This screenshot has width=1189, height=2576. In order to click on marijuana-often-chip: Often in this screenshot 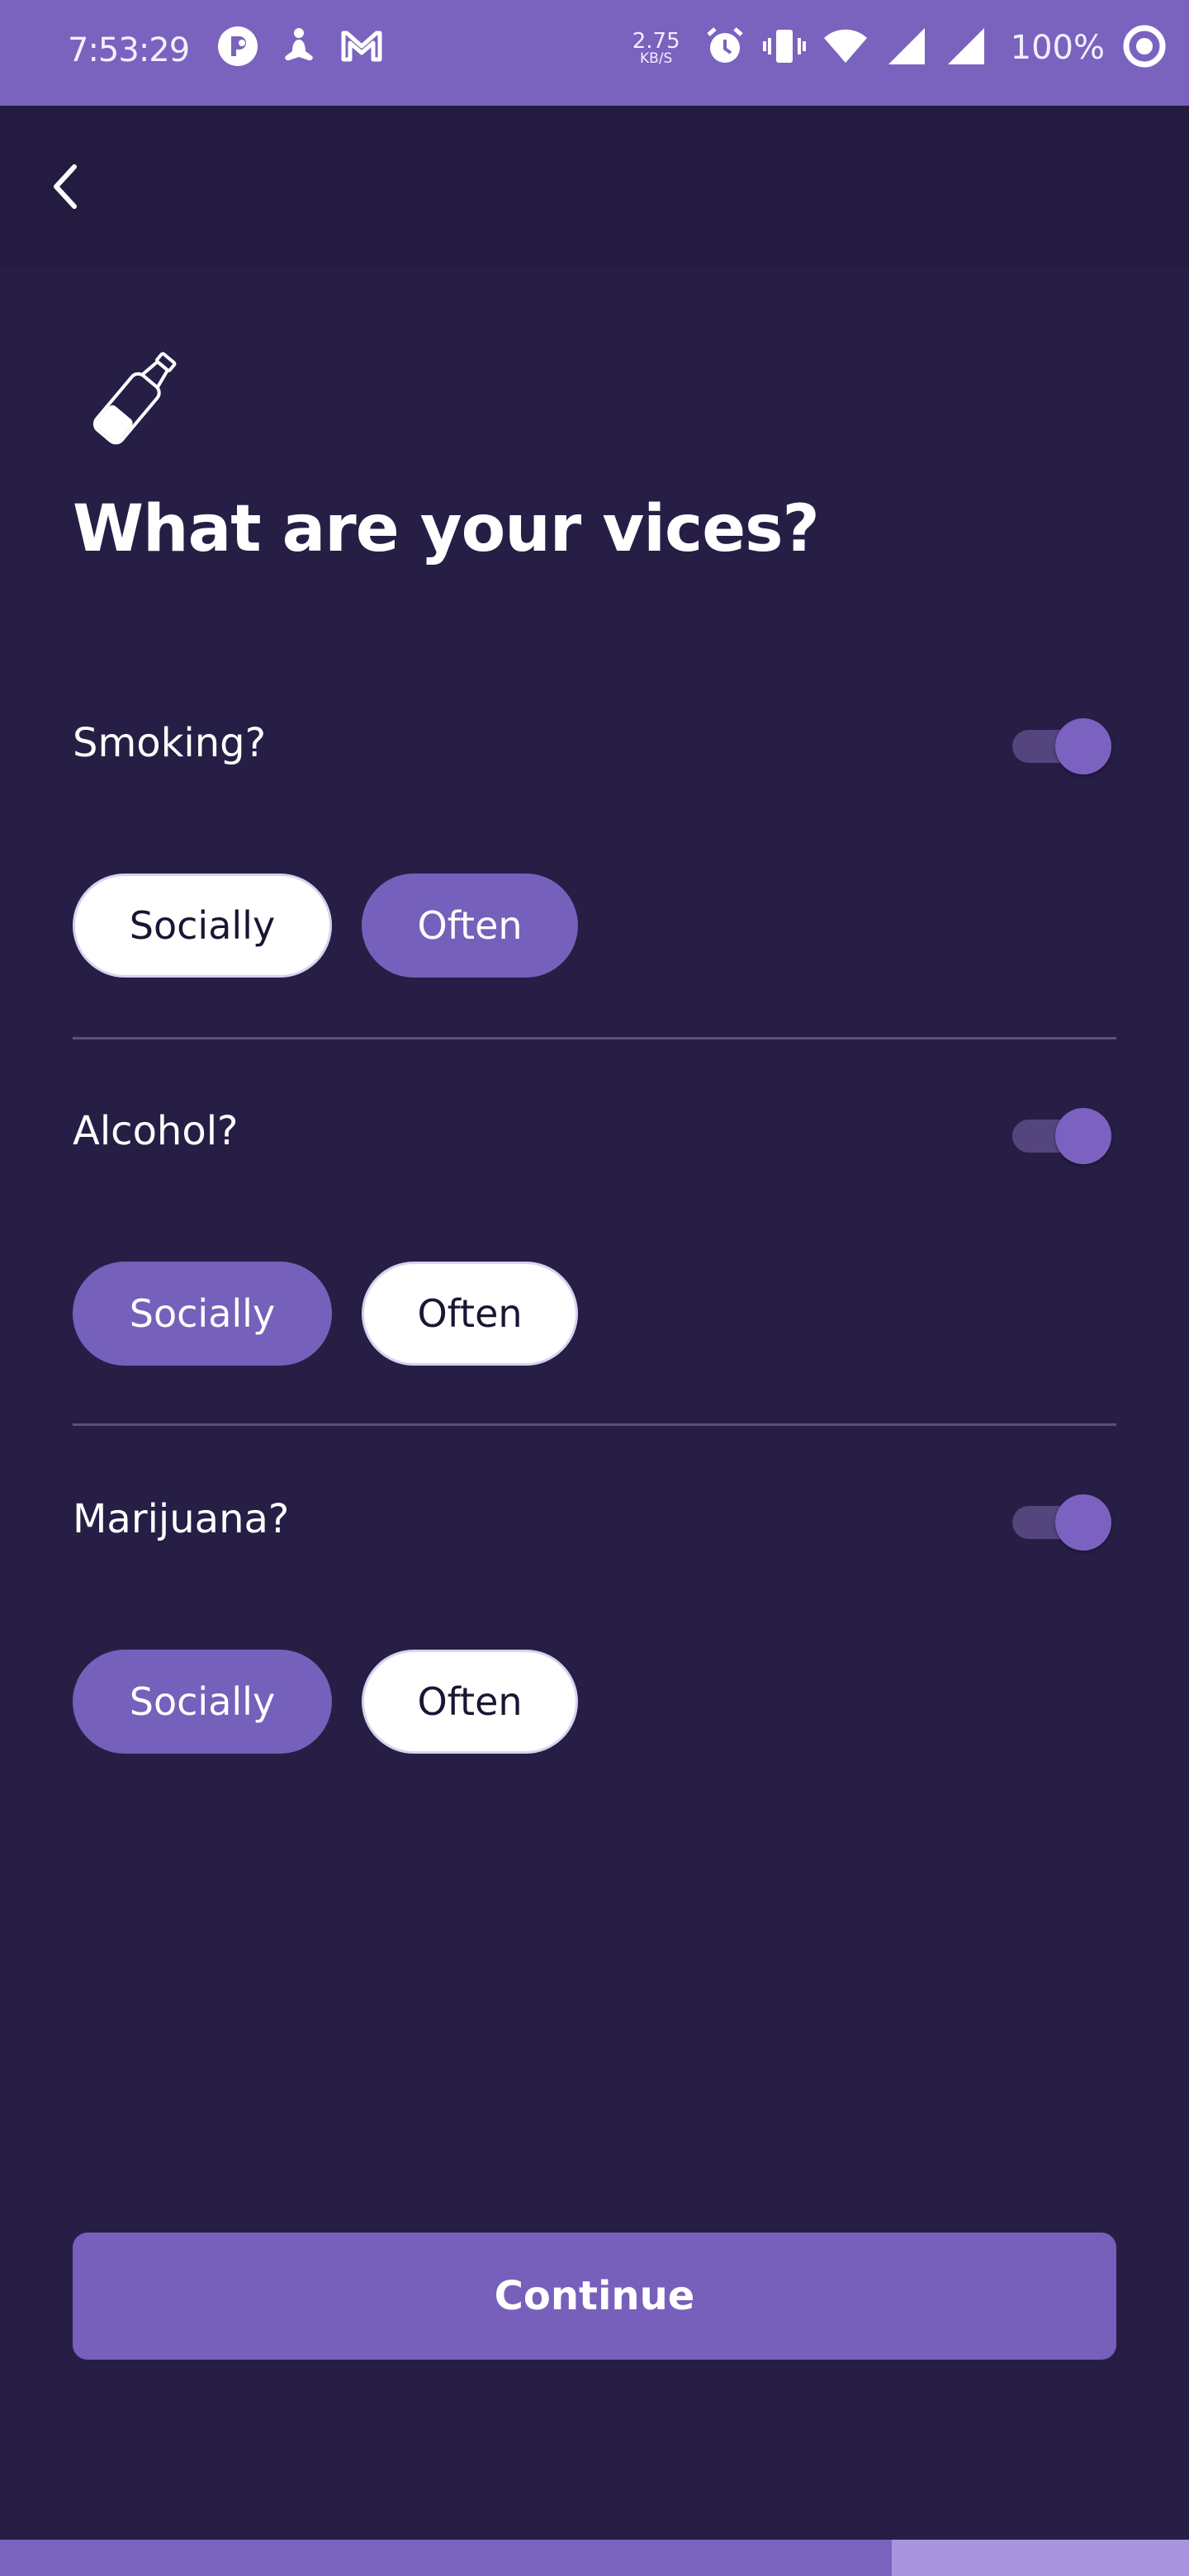, I will do `click(470, 1702)`.